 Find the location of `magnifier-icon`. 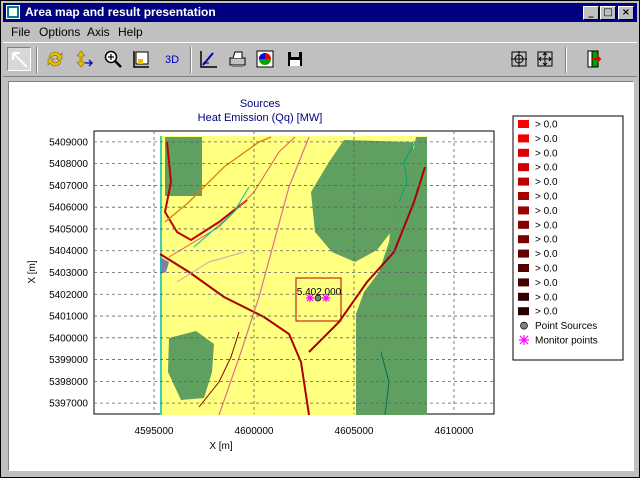

magnifier-icon is located at coordinates (113, 59).